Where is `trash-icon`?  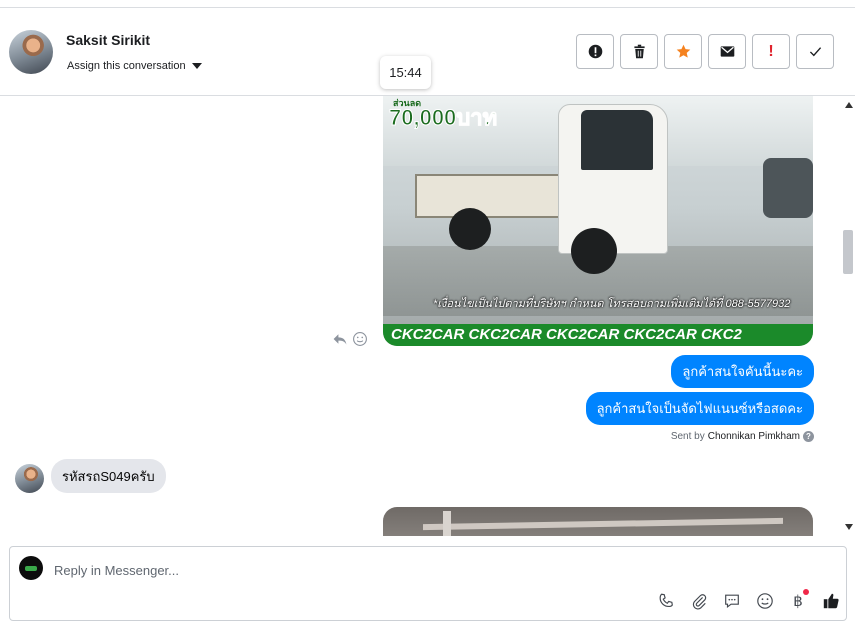
trash-icon is located at coordinates (639, 51).